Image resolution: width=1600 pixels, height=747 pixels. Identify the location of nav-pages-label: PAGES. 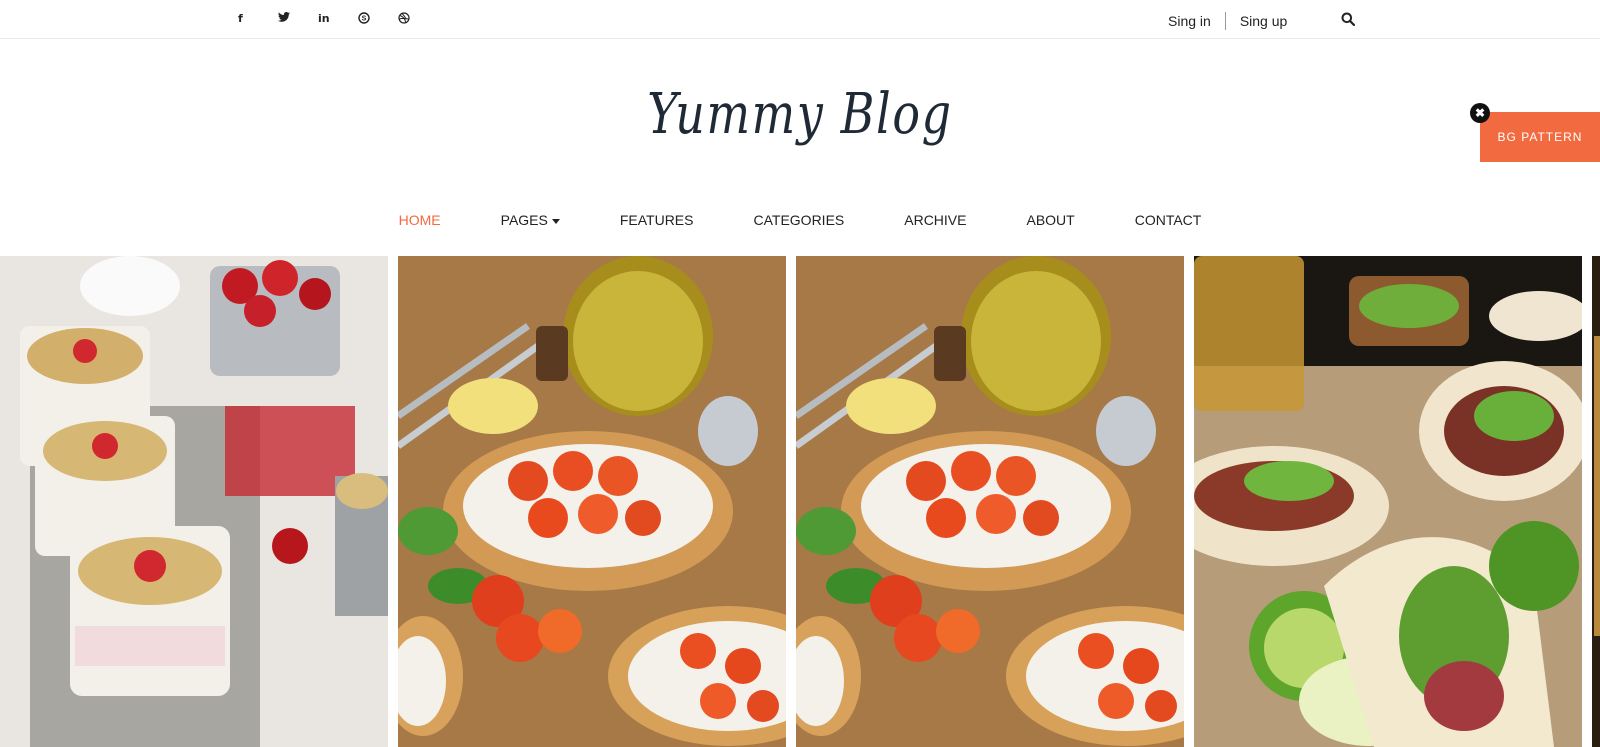
(524, 220).